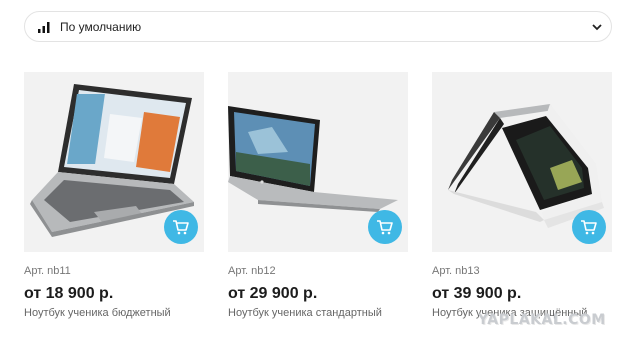  What do you see at coordinates (318, 26) in the screenshot?
I see `sort-dropdown: По умолчанию` at bounding box center [318, 26].